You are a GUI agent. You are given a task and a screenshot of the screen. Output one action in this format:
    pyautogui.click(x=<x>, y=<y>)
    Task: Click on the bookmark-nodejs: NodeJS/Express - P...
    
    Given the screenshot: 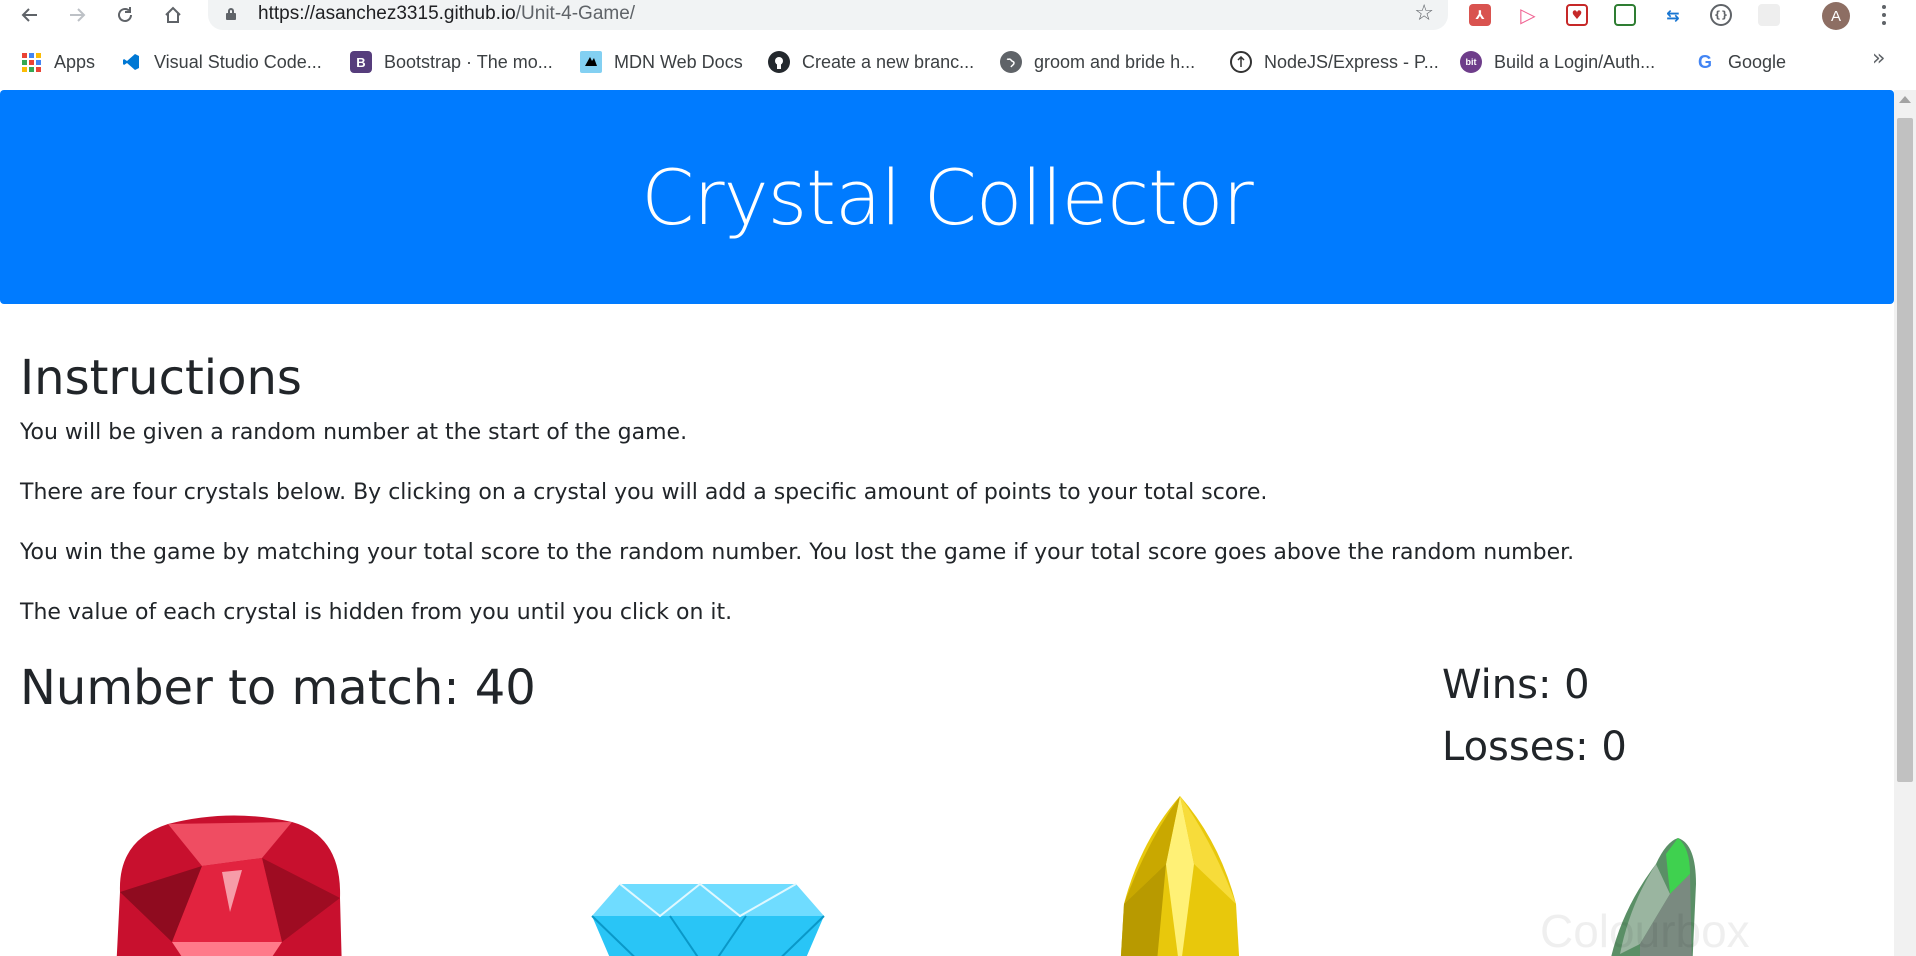 What is the action you would take?
    pyautogui.click(x=1334, y=62)
    